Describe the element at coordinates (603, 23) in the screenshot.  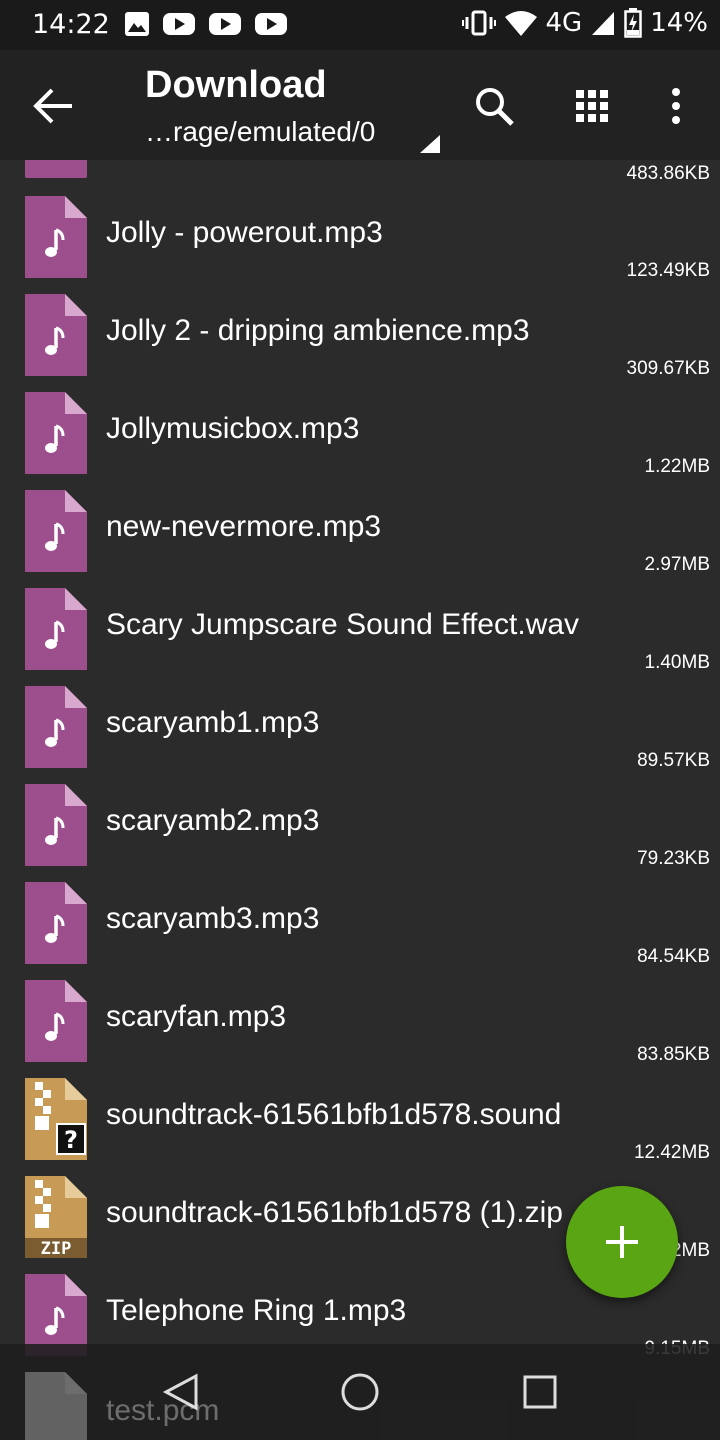
I see `signal-icon` at that location.